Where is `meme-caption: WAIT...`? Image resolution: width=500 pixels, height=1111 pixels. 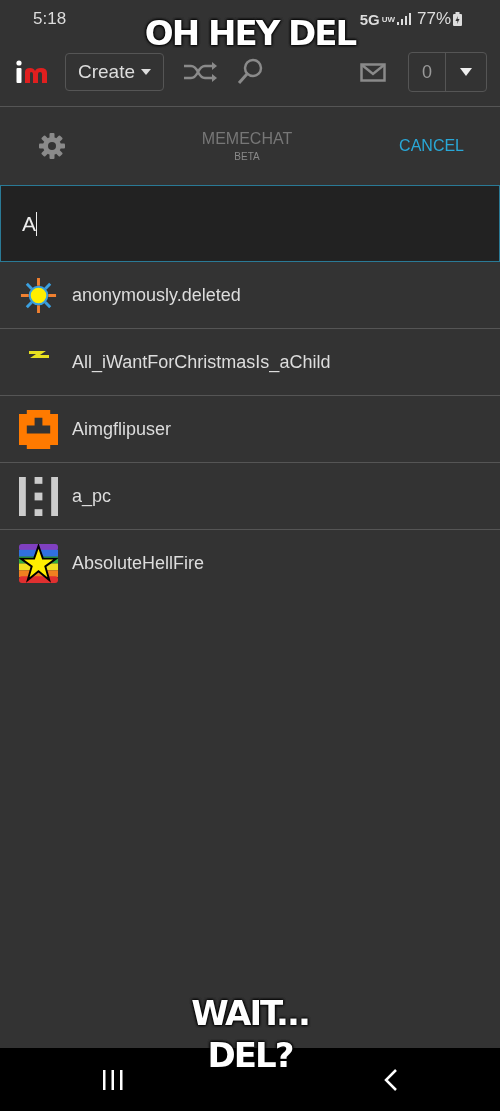
meme-caption: WAIT... is located at coordinates (250, 1013).